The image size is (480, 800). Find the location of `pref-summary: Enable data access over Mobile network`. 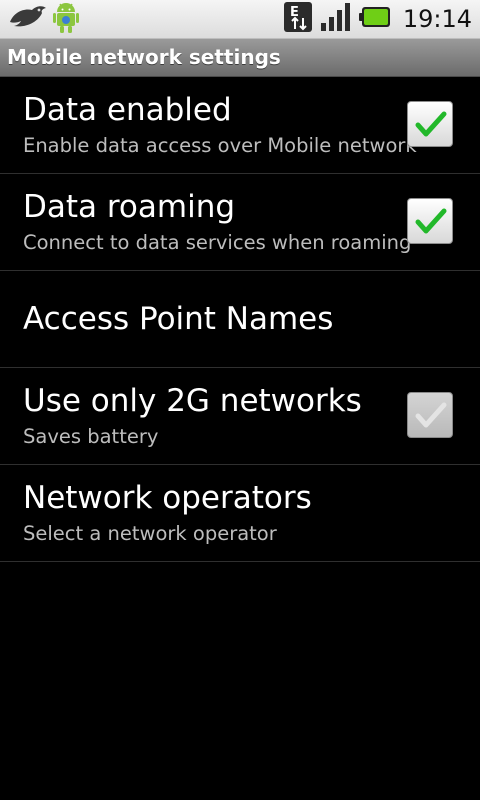

pref-summary: Enable data access over Mobile network is located at coordinates (220, 145).